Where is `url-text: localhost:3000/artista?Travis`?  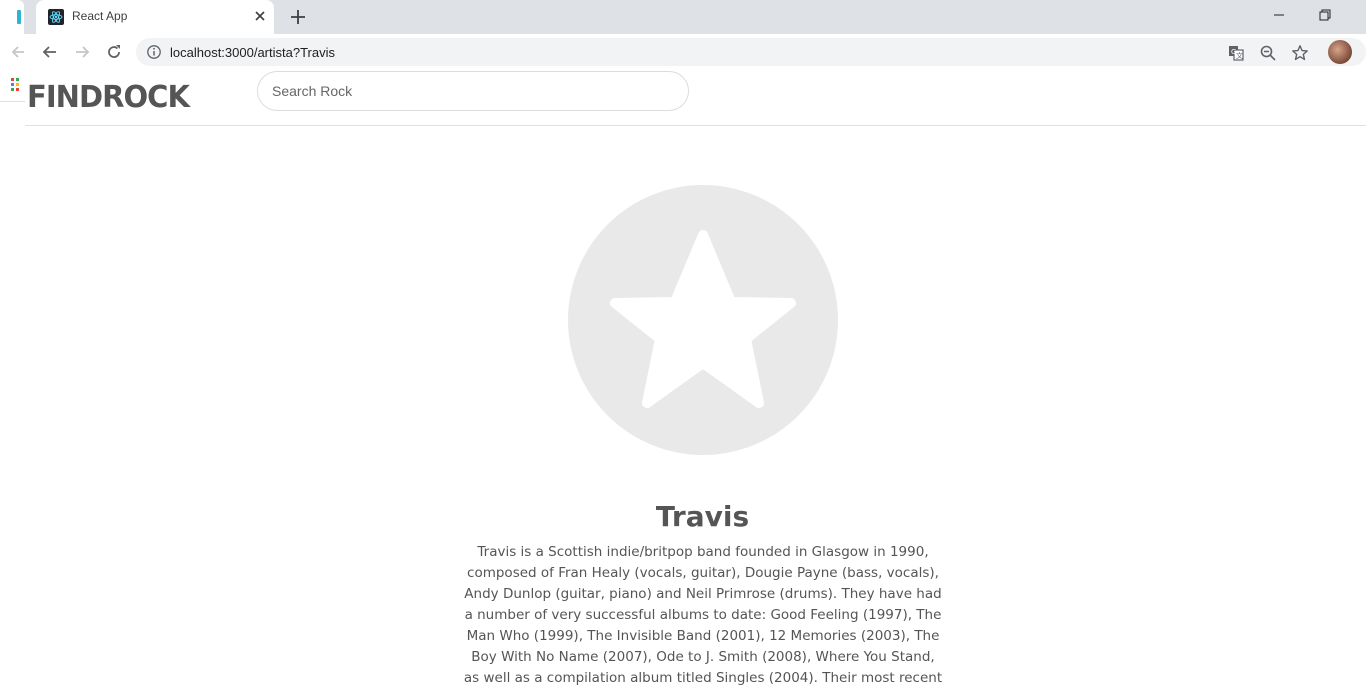 url-text: localhost:3000/artista?Travis is located at coordinates (252, 52).